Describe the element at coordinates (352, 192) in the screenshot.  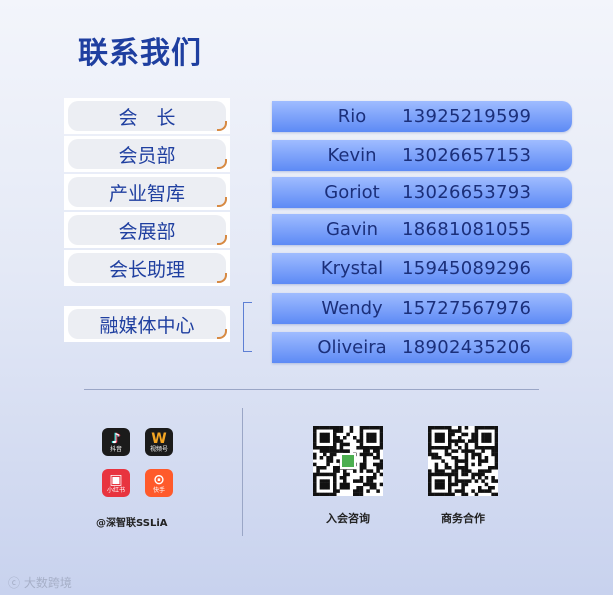
I see `contact-name: Goriot` at that location.